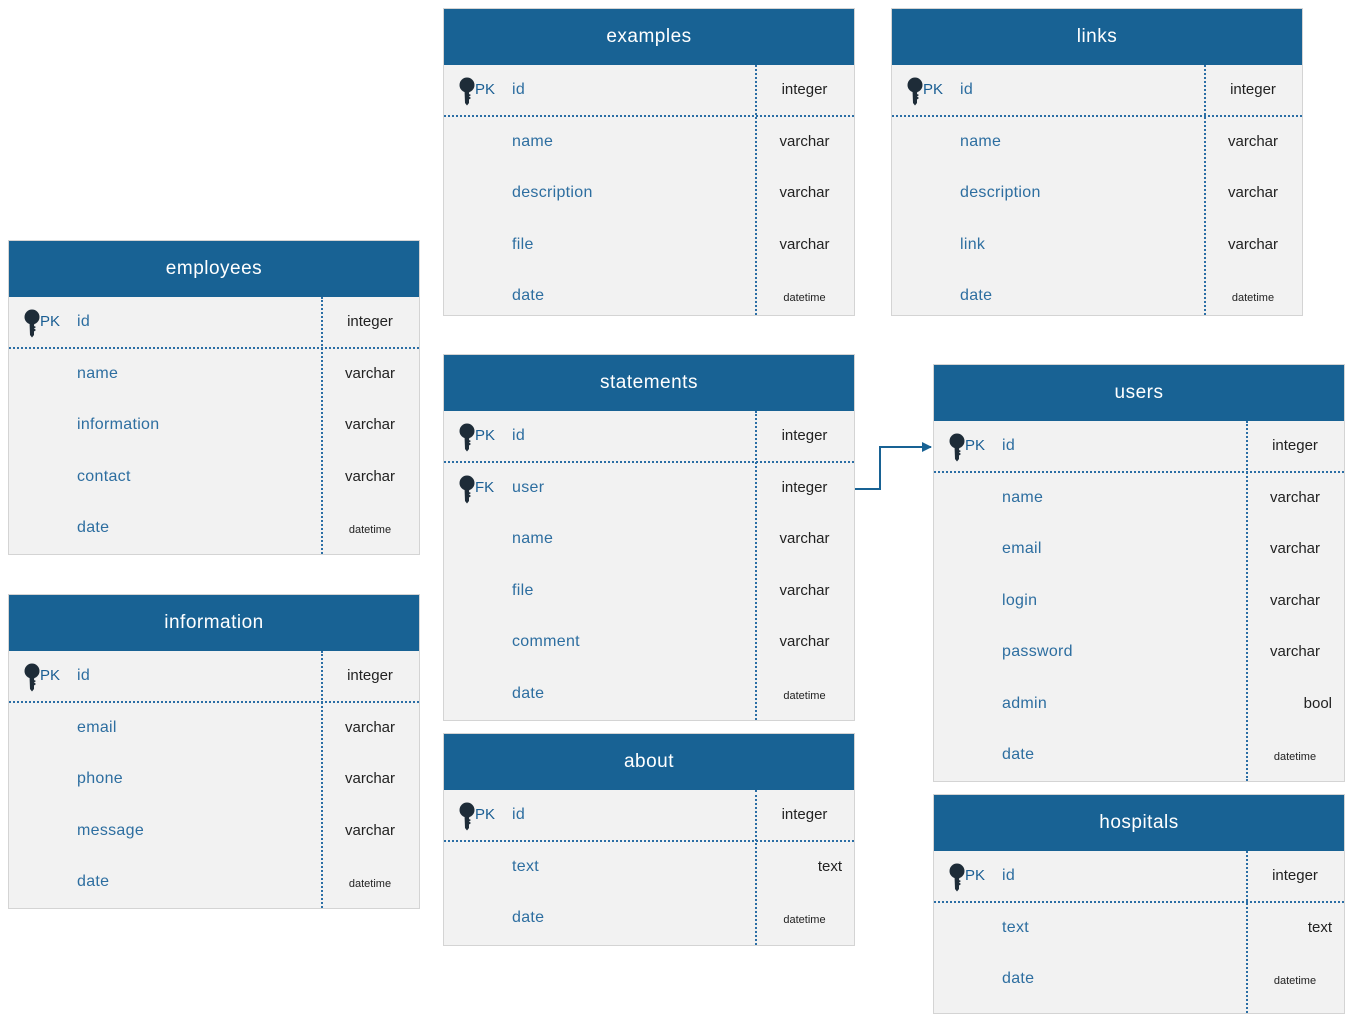 This screenshot has height=1014, width=1345. I want to click on table-title: information, so click(214, 623).